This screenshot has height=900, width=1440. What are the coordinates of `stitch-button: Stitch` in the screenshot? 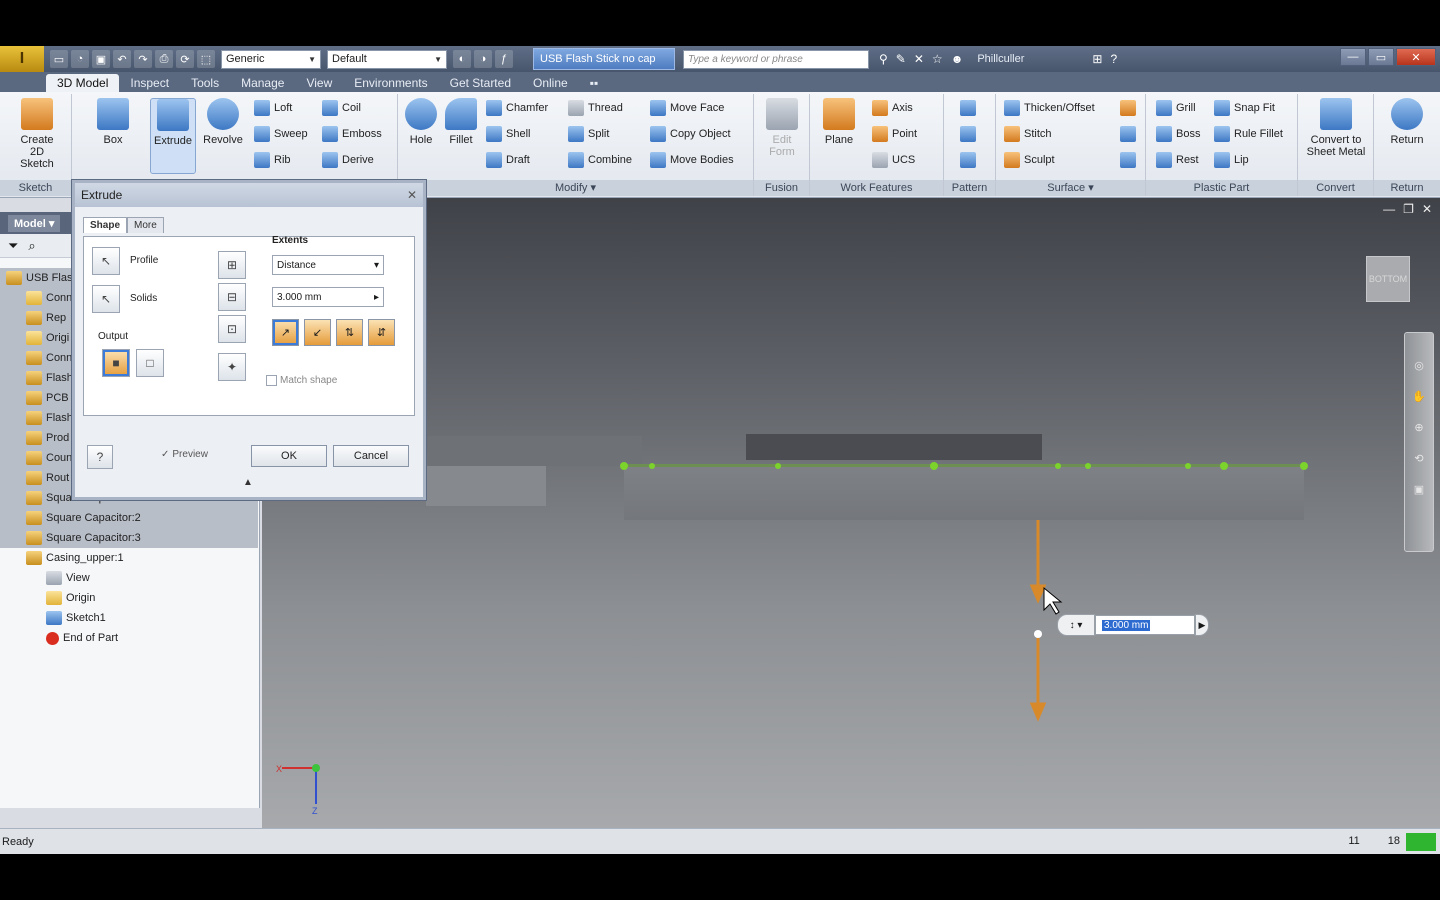 It's located at (1028, 134).